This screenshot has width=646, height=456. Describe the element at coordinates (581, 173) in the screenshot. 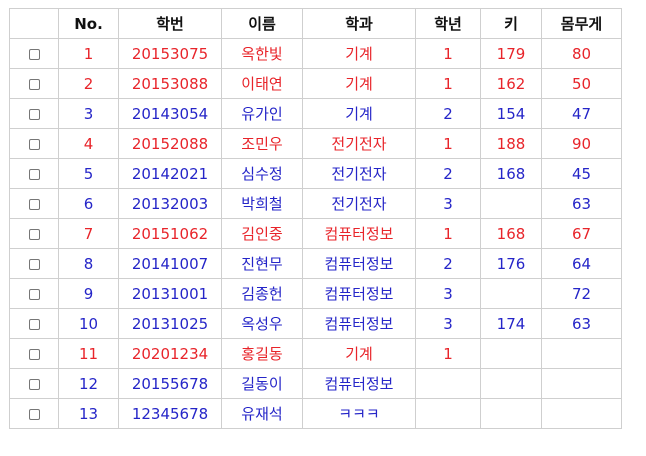

I see `row-weight: 45` at that location.